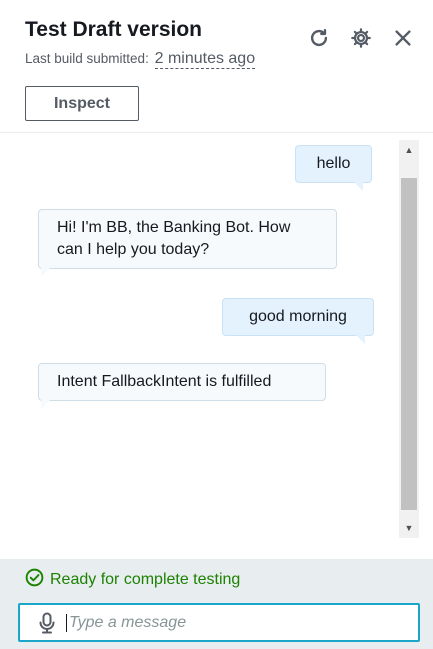 This screenshot has height=649, width=433. I want to click on message-input, so click(231, 622).